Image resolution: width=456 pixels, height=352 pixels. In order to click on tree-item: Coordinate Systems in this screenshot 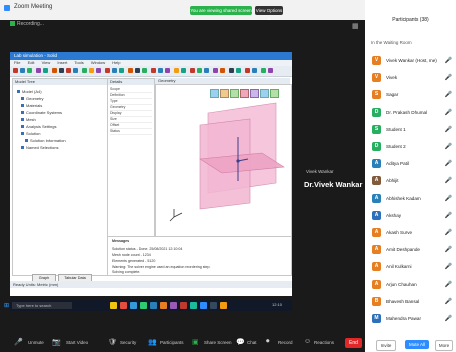, I will do `click(41, 112)`.